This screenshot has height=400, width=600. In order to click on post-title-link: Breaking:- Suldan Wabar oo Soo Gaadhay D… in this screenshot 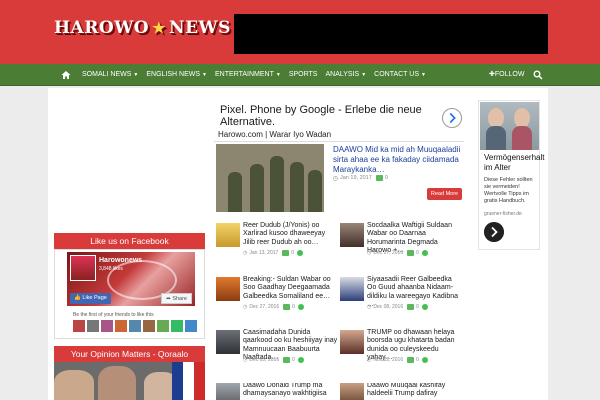, I will do `click(290, 288)`.